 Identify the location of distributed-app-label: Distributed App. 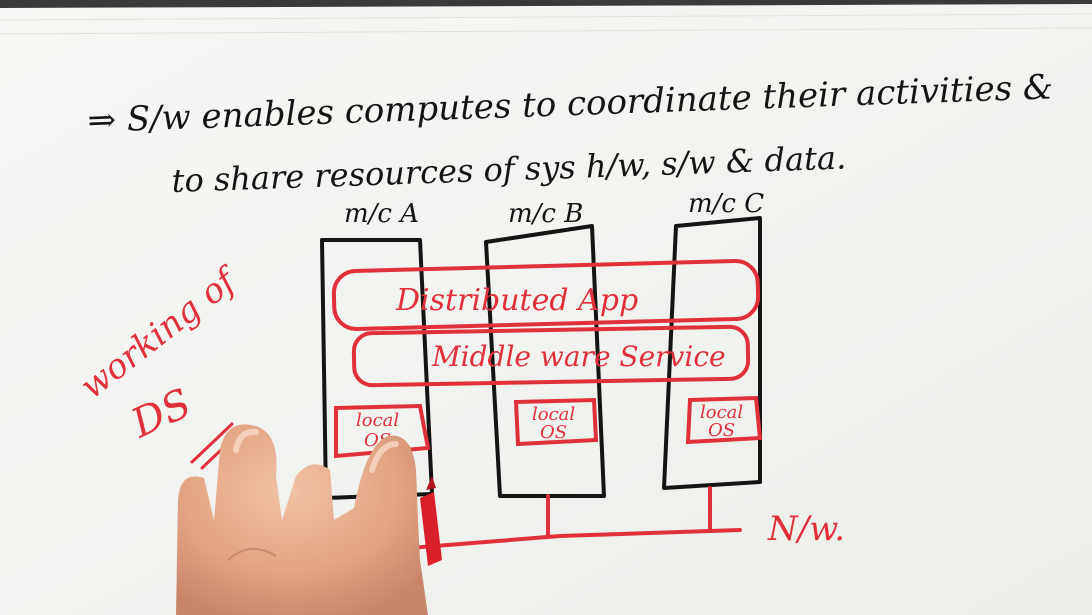
(516, 300).